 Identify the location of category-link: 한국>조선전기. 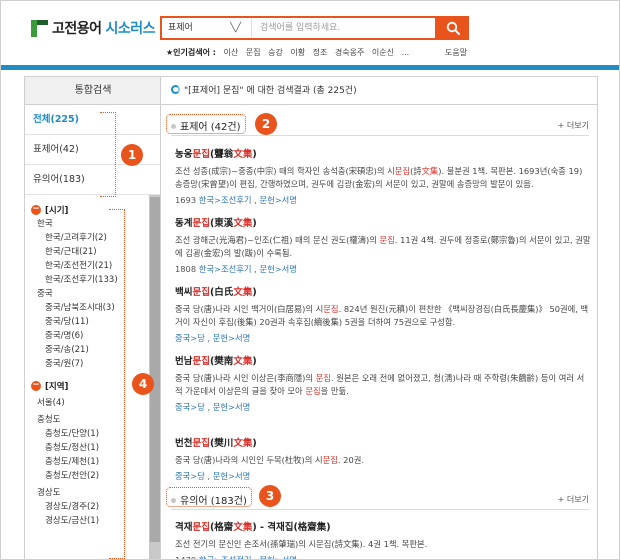
(225, 557).